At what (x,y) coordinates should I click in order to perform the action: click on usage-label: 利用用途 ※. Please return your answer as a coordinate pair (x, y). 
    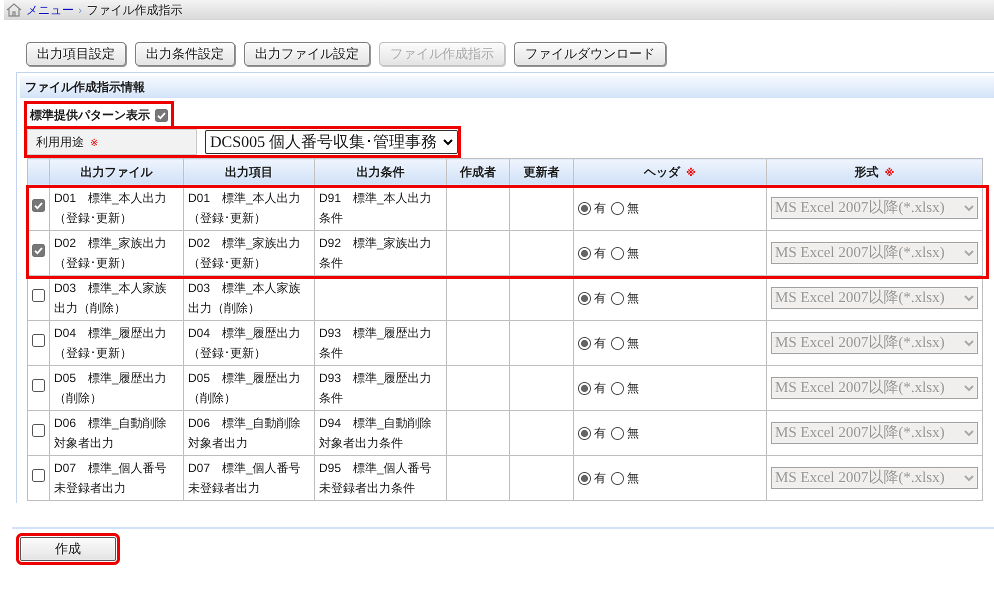
    Looking at the image, I should click on (112, 142).